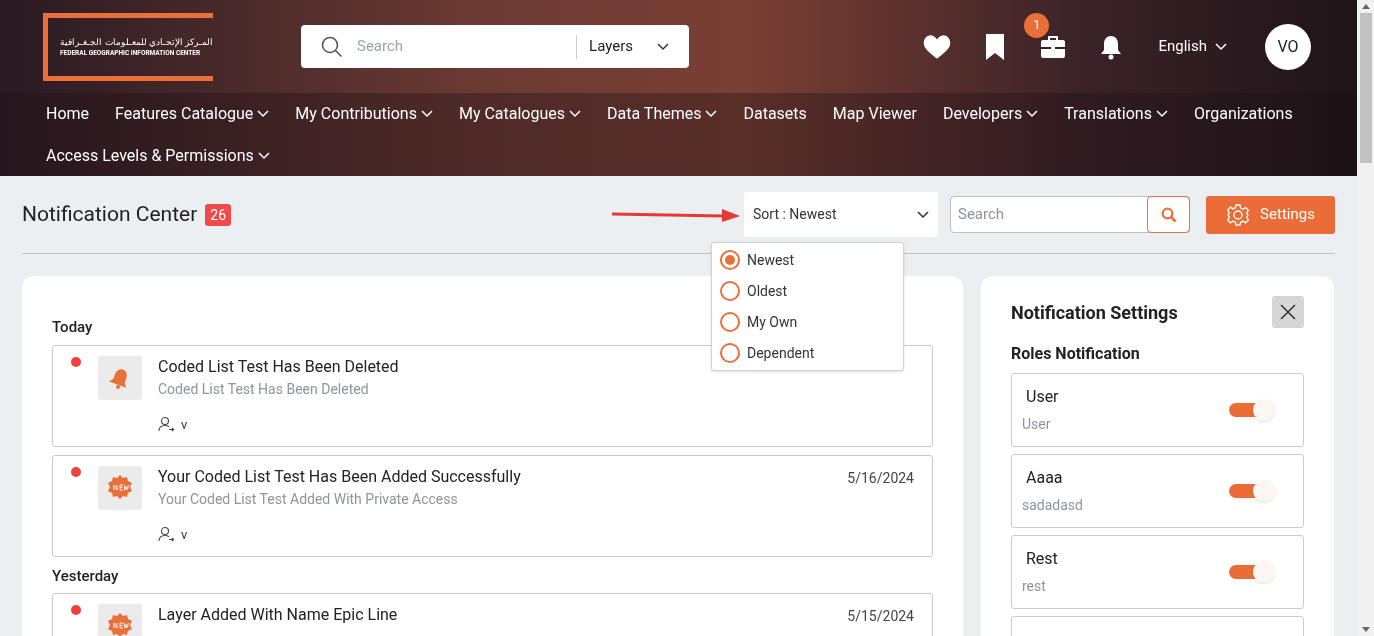  Describe the element at coordinates (1037, 25) in the screenshot. I see `count-badge: 1` at that location.